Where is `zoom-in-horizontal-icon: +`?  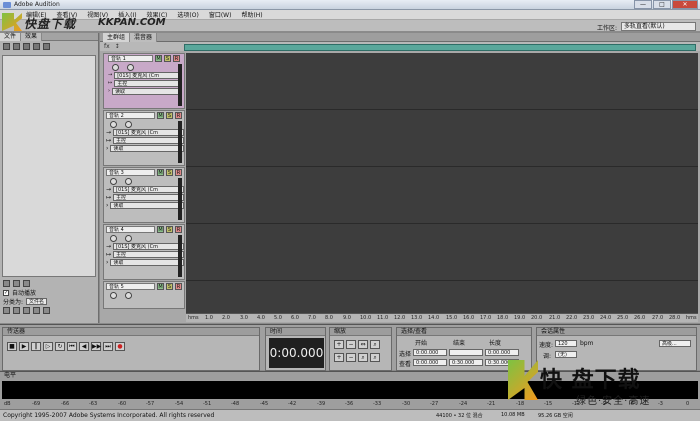
zoom-in-horizontal-icon: + is located at coordinates (339, 344).